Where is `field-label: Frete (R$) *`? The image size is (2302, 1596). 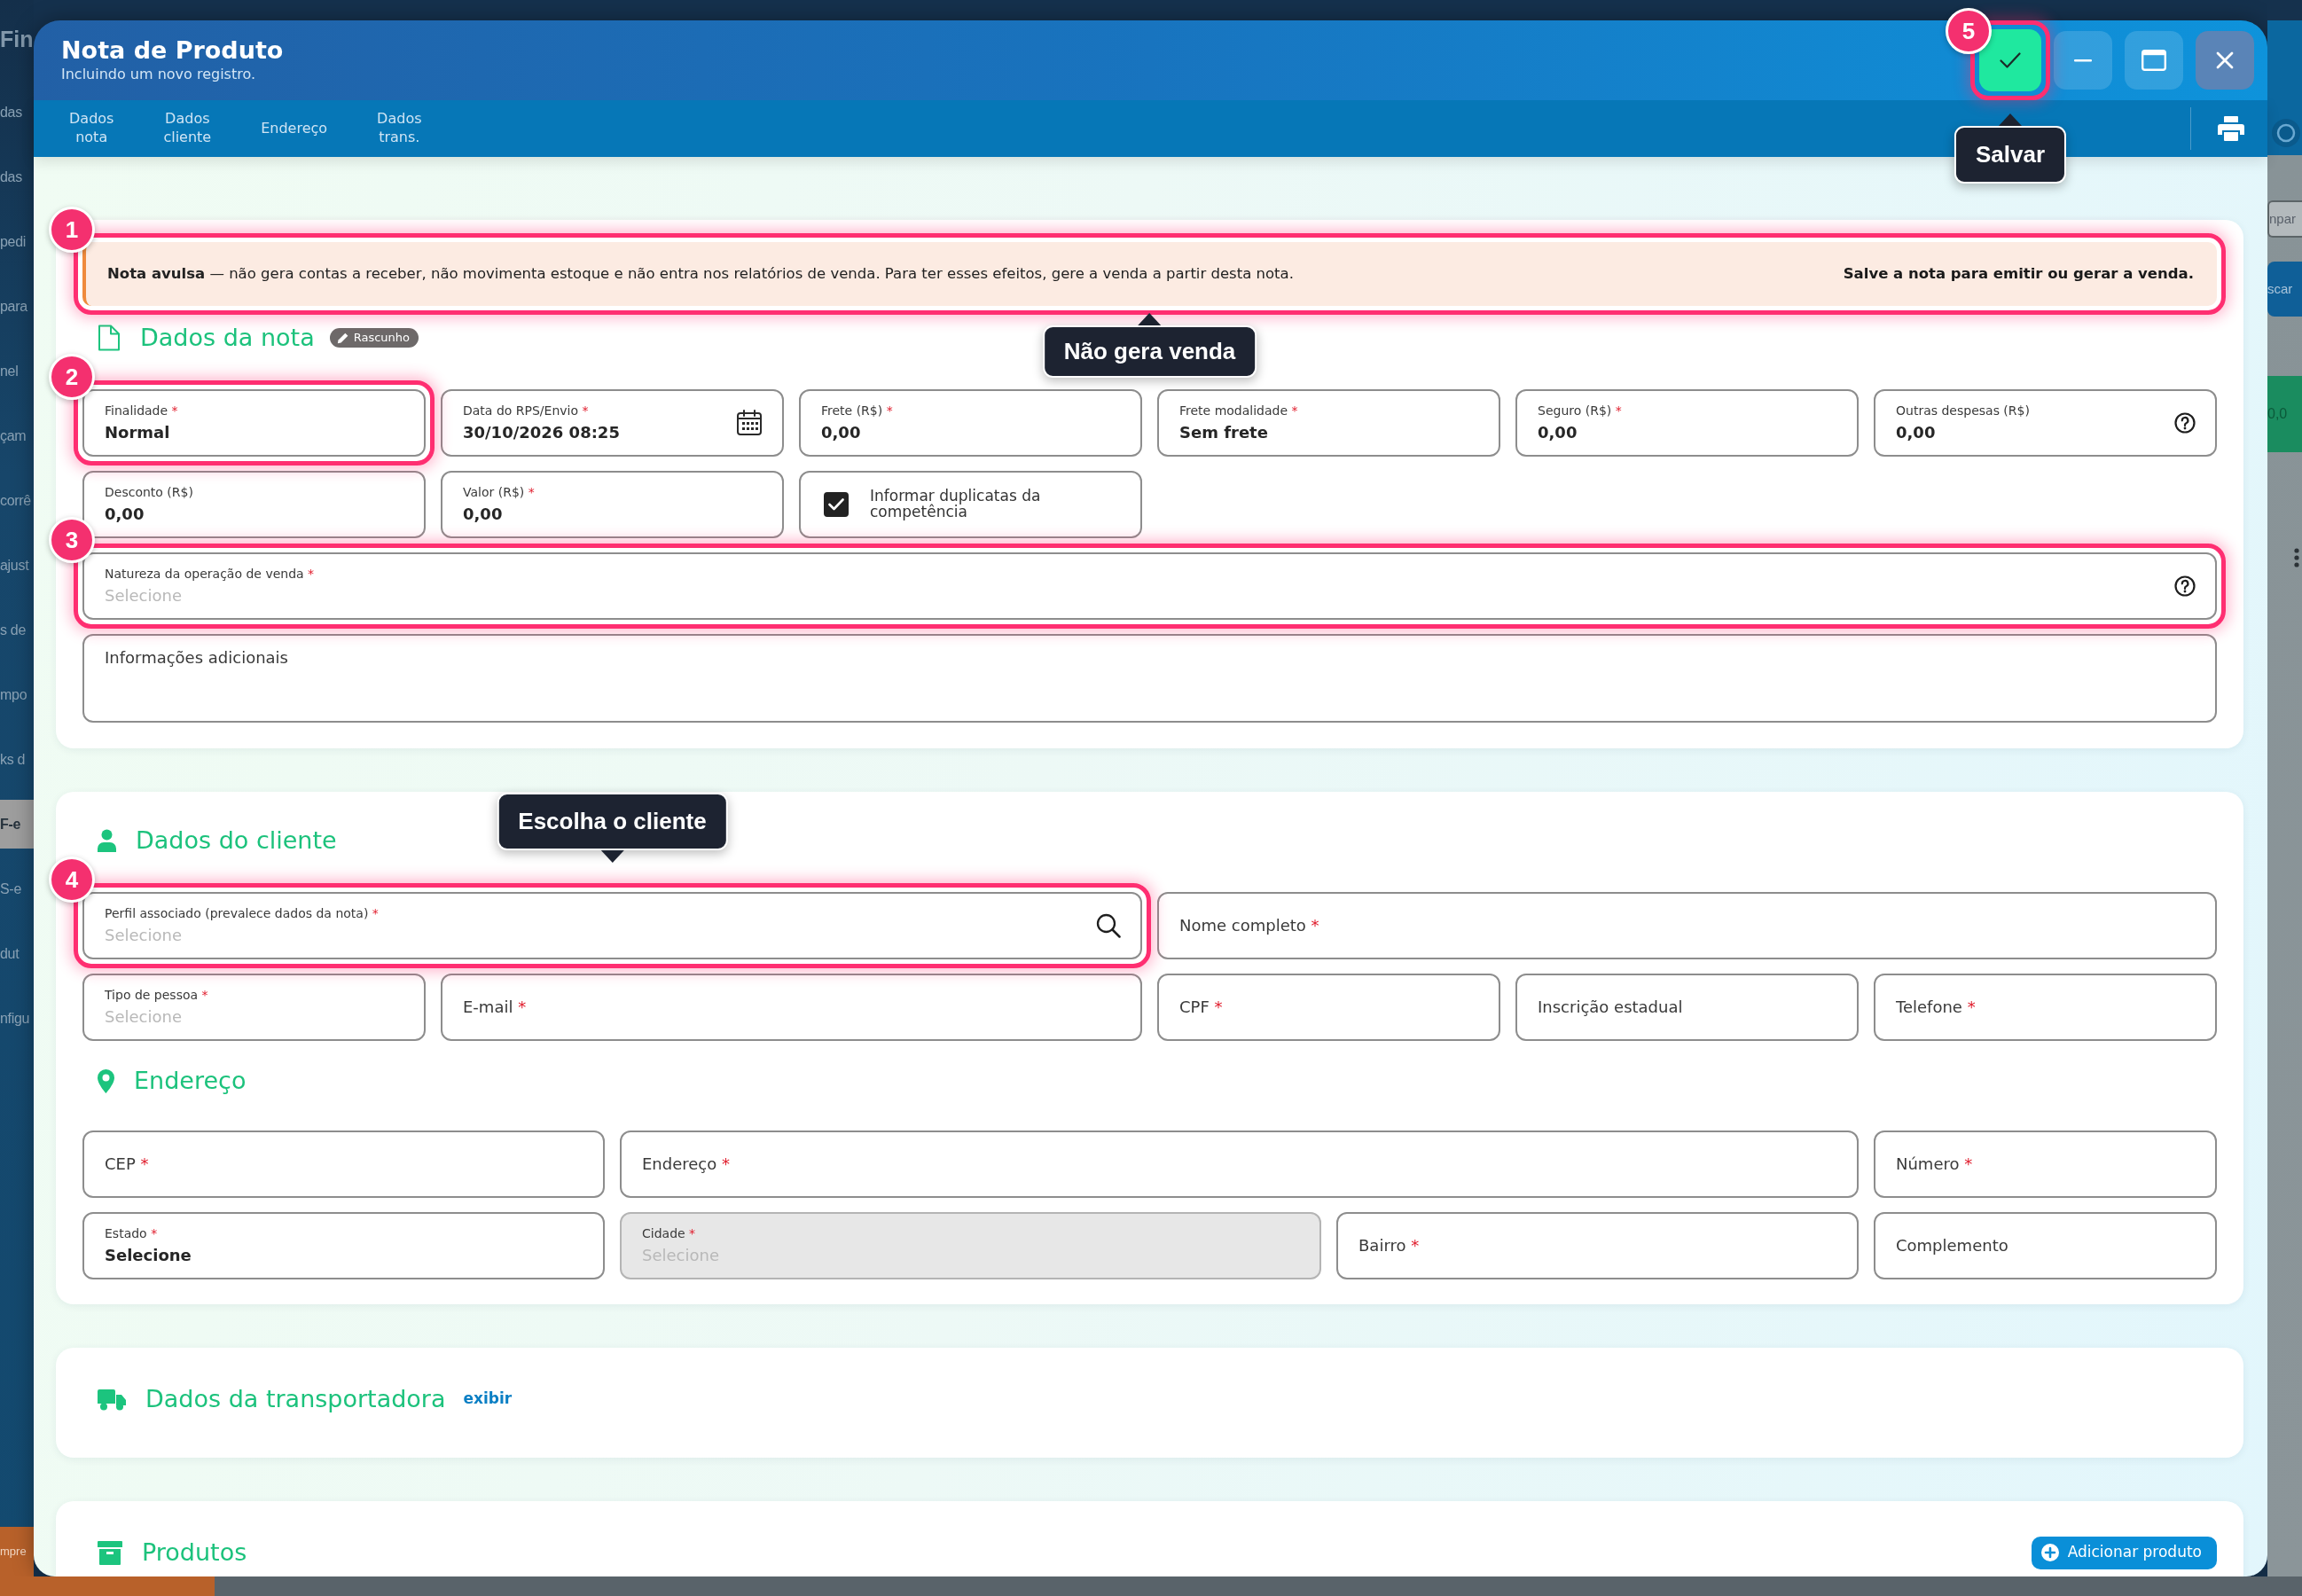 field-label: Frete (R$) * is located at coordinates (857, 411).